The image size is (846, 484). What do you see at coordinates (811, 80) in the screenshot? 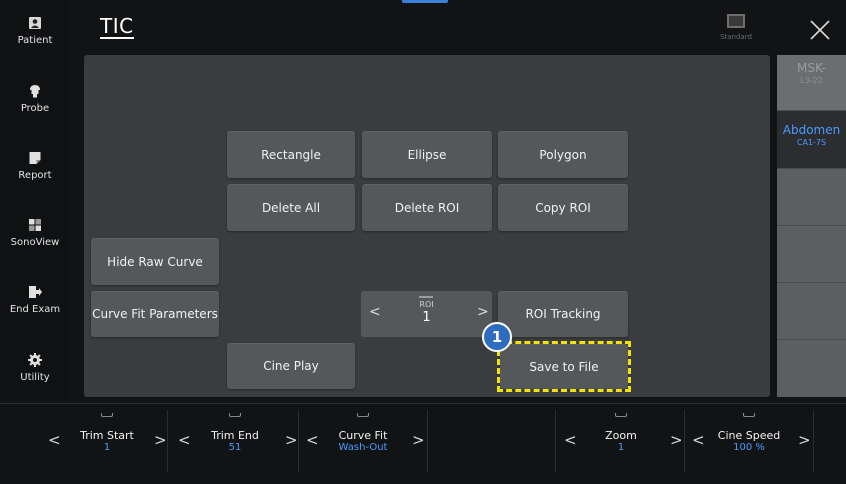
I see `probe-model: L3-22` at bounding box center [811, 80].